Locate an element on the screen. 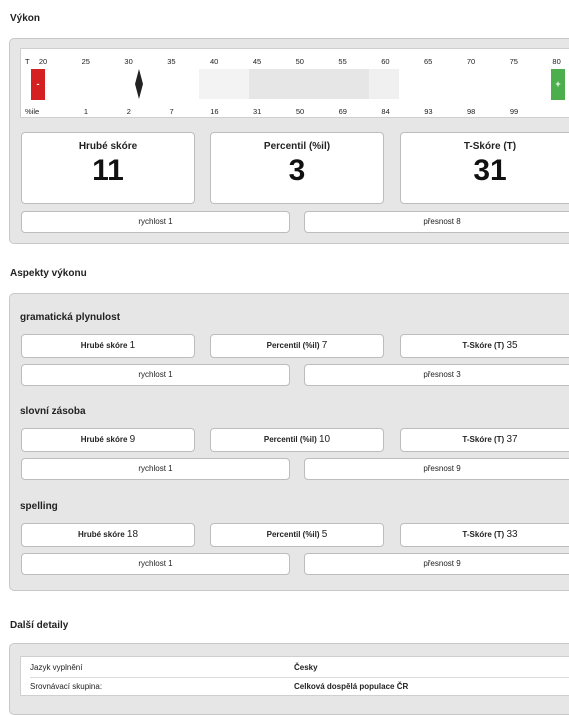  aspect-t-value: 35 is located at coordinates (512, 345).